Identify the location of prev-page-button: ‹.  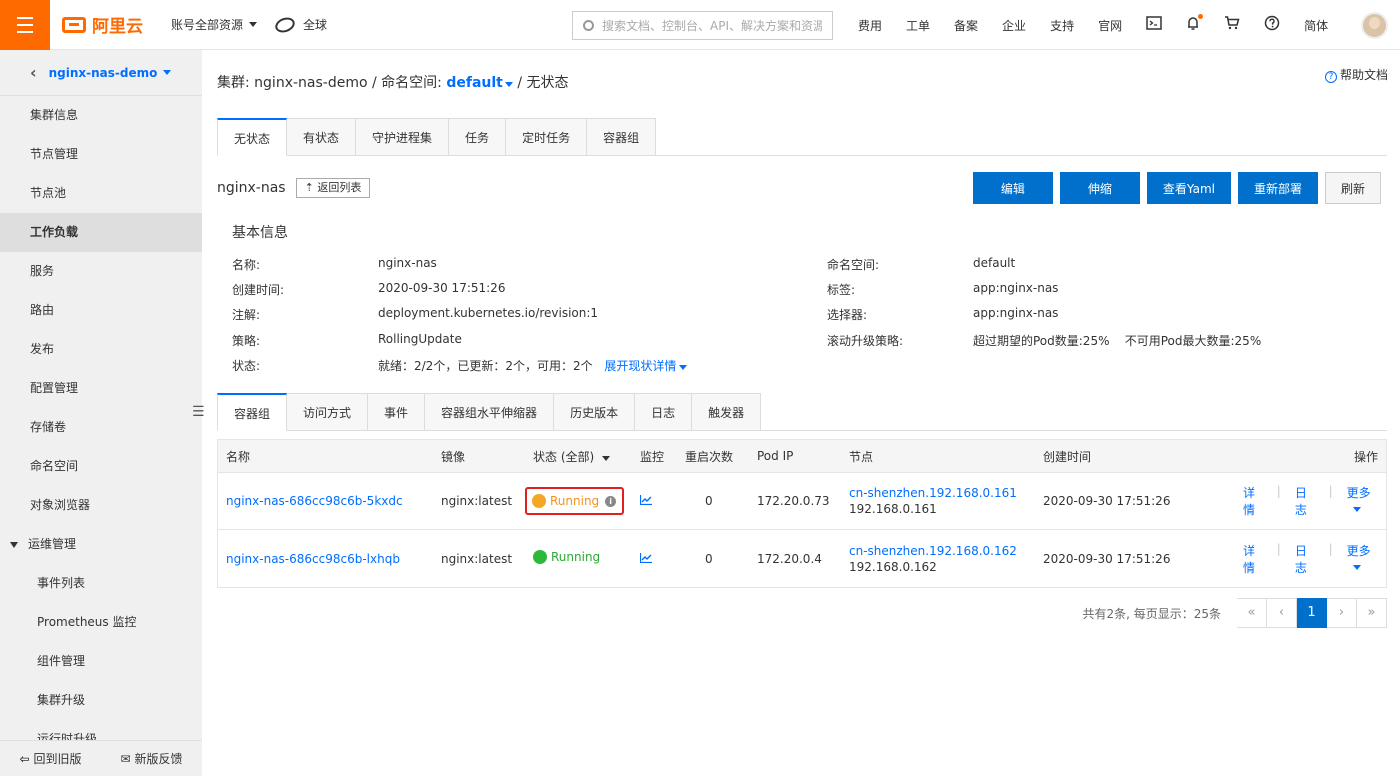
(1282, 613).